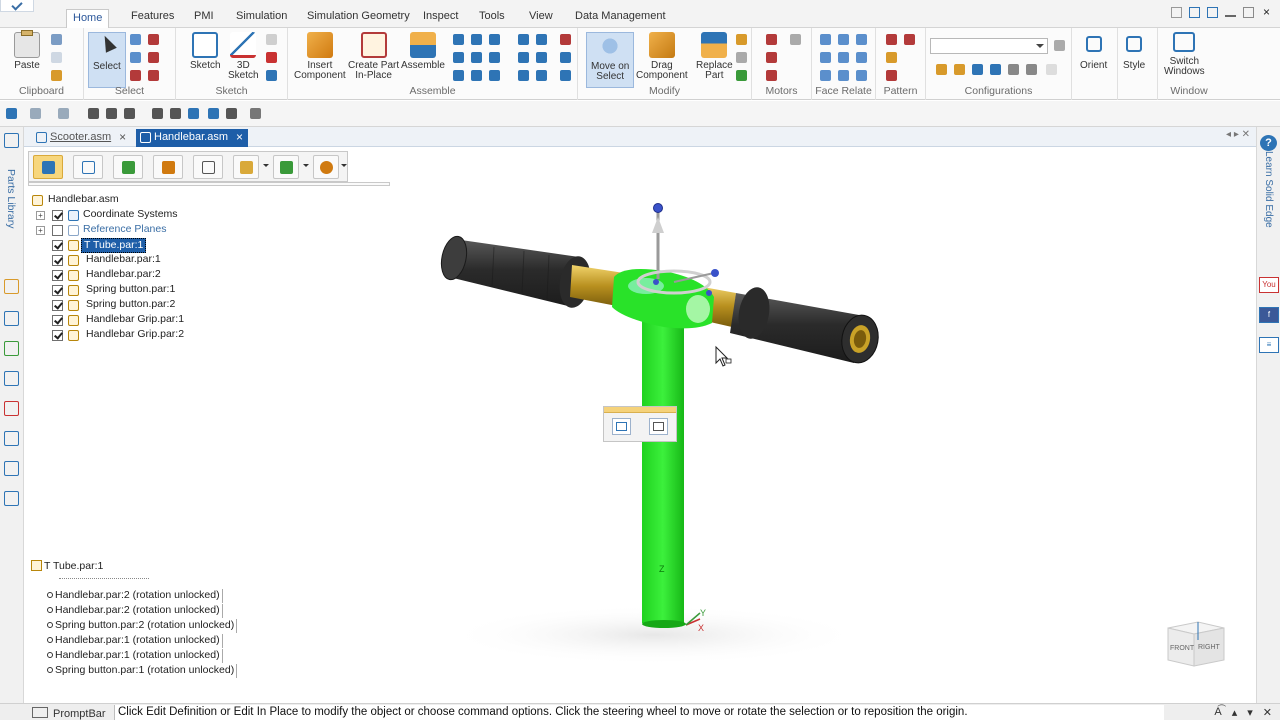 This screenshot has width=1280, height=720. I want to click on pathfinder-icon, so click(11, 286).